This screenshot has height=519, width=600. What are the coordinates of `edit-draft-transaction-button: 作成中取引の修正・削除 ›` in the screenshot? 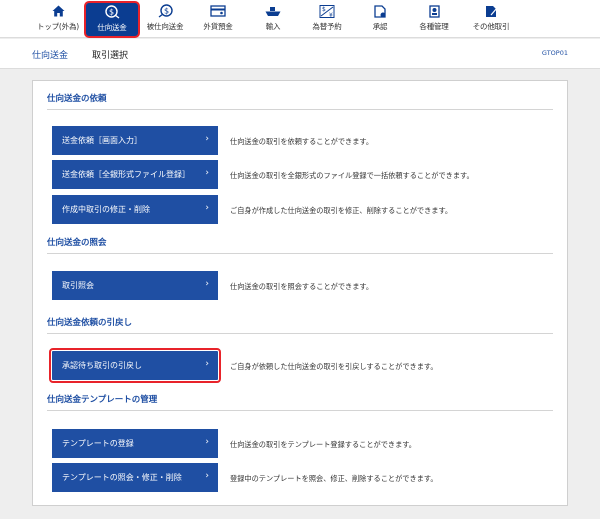 It's located at (135, 209).